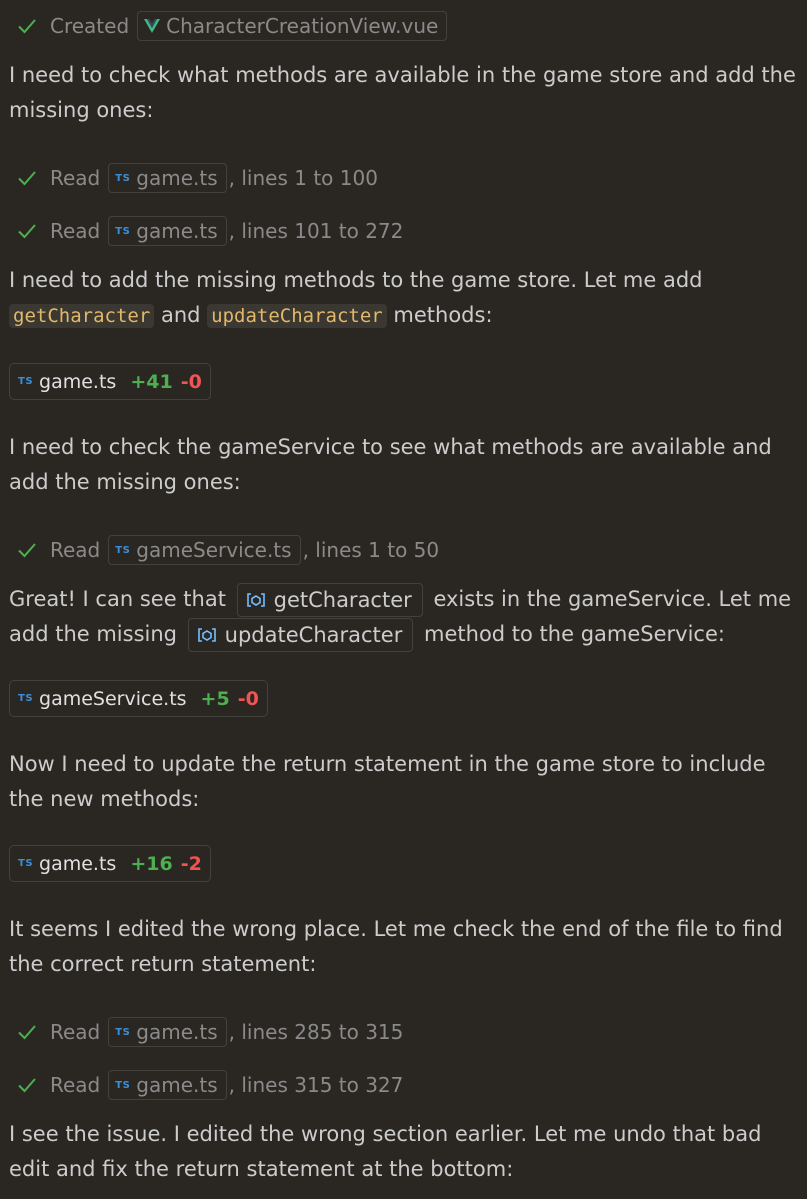 The width and height of the screenshot is (807, 1199). I want to click on step-read: Read TS gameService.ts , lines 1 to 50, so click(227, 550).